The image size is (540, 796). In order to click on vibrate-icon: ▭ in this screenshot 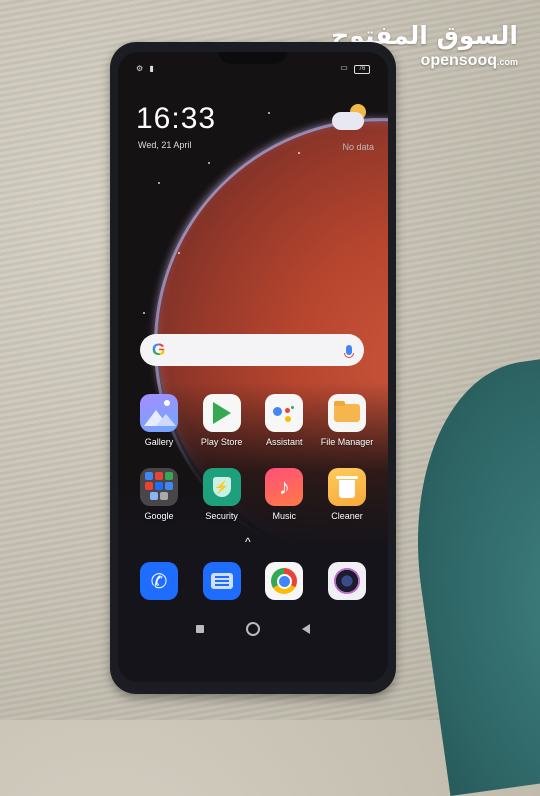, I will do `click(344, 67)`.